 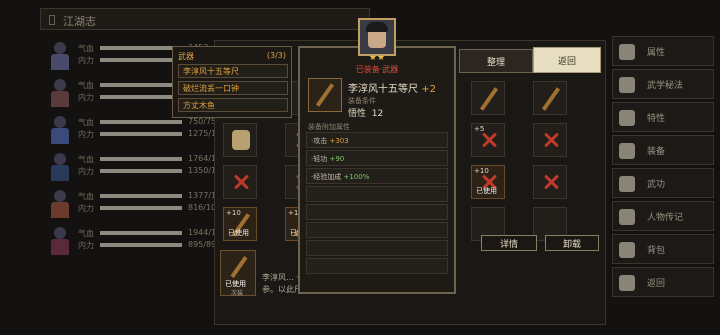 What do you see at coordinates (329, 127) in the screenshot?
I see `attr-header: 装备附加属性` at bounding box center [329, 127].